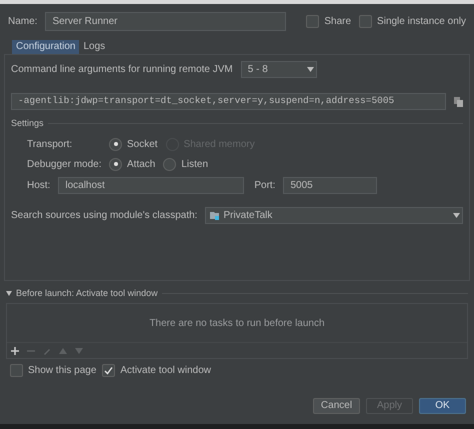  I want to click on move-up-icon, so click(63, 351).